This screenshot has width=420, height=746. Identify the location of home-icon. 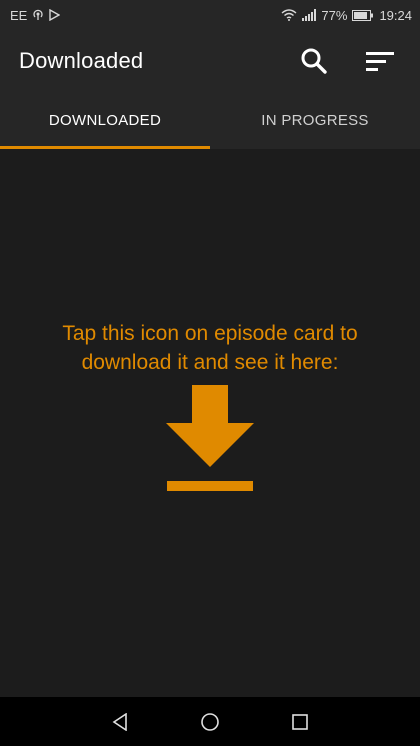
(210, 721).